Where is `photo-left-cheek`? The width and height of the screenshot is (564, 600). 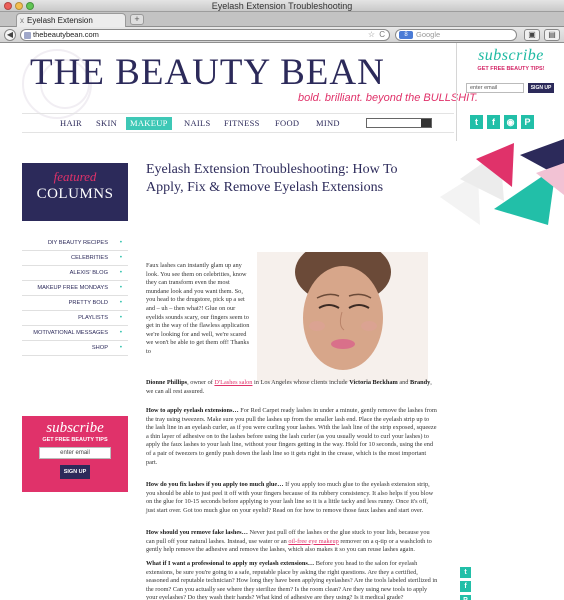
photo-left-cheek is located at coordinates (317, 326).